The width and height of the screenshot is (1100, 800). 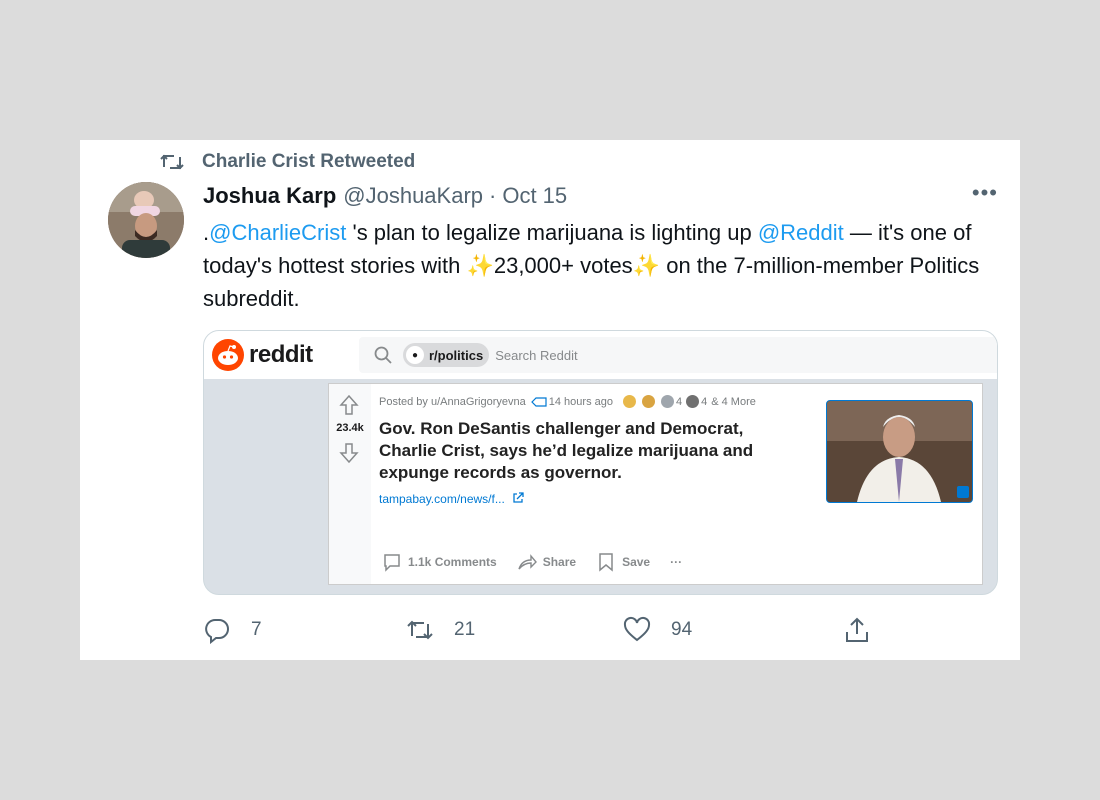 I want to click on mention-reddit: @Reddit, so click(x=801, y=232).